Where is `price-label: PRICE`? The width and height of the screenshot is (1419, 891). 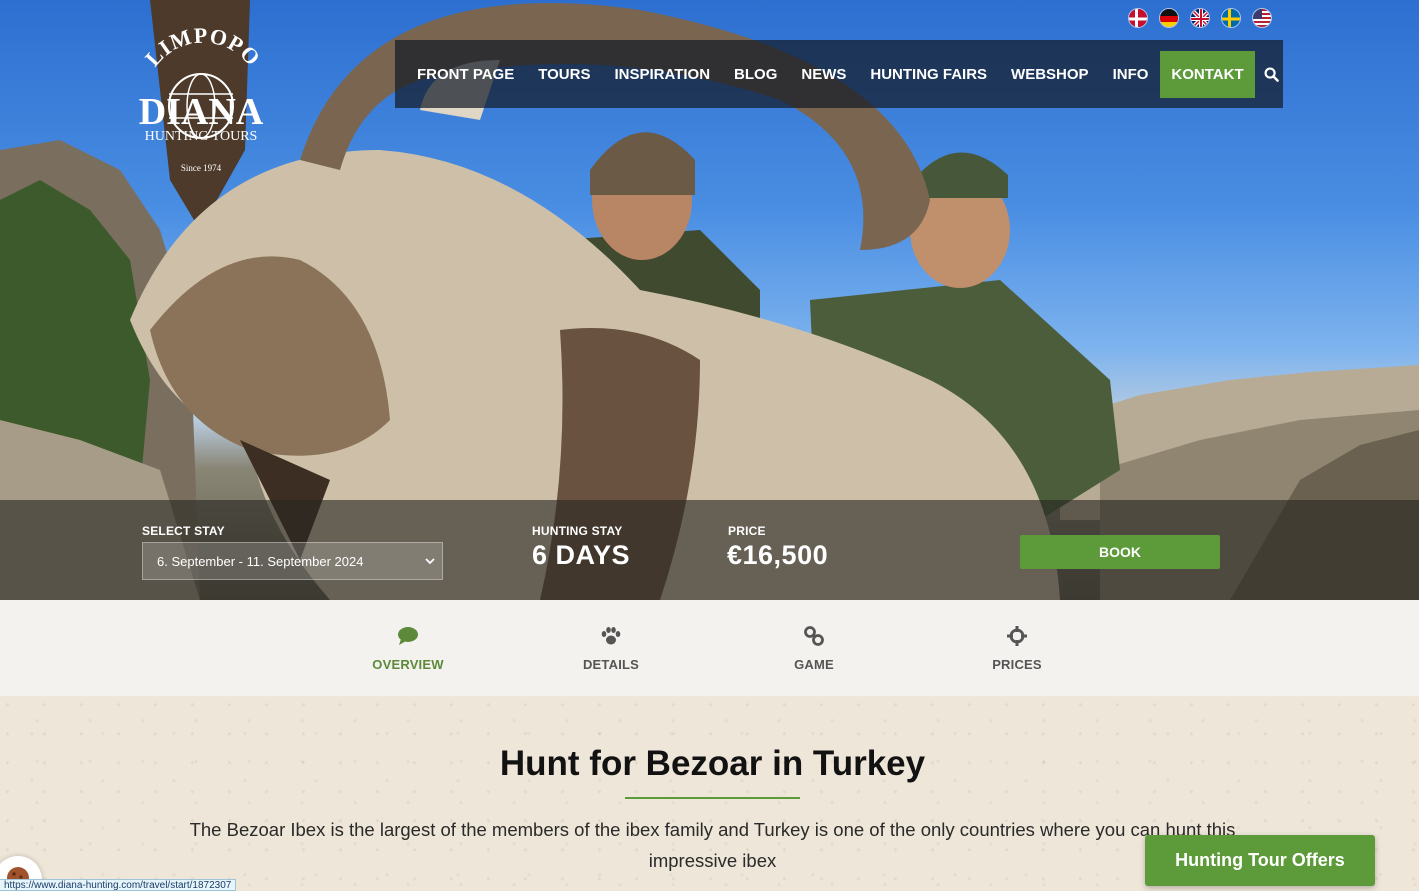 price-label: PRICE is located at coordinates (747, 531).